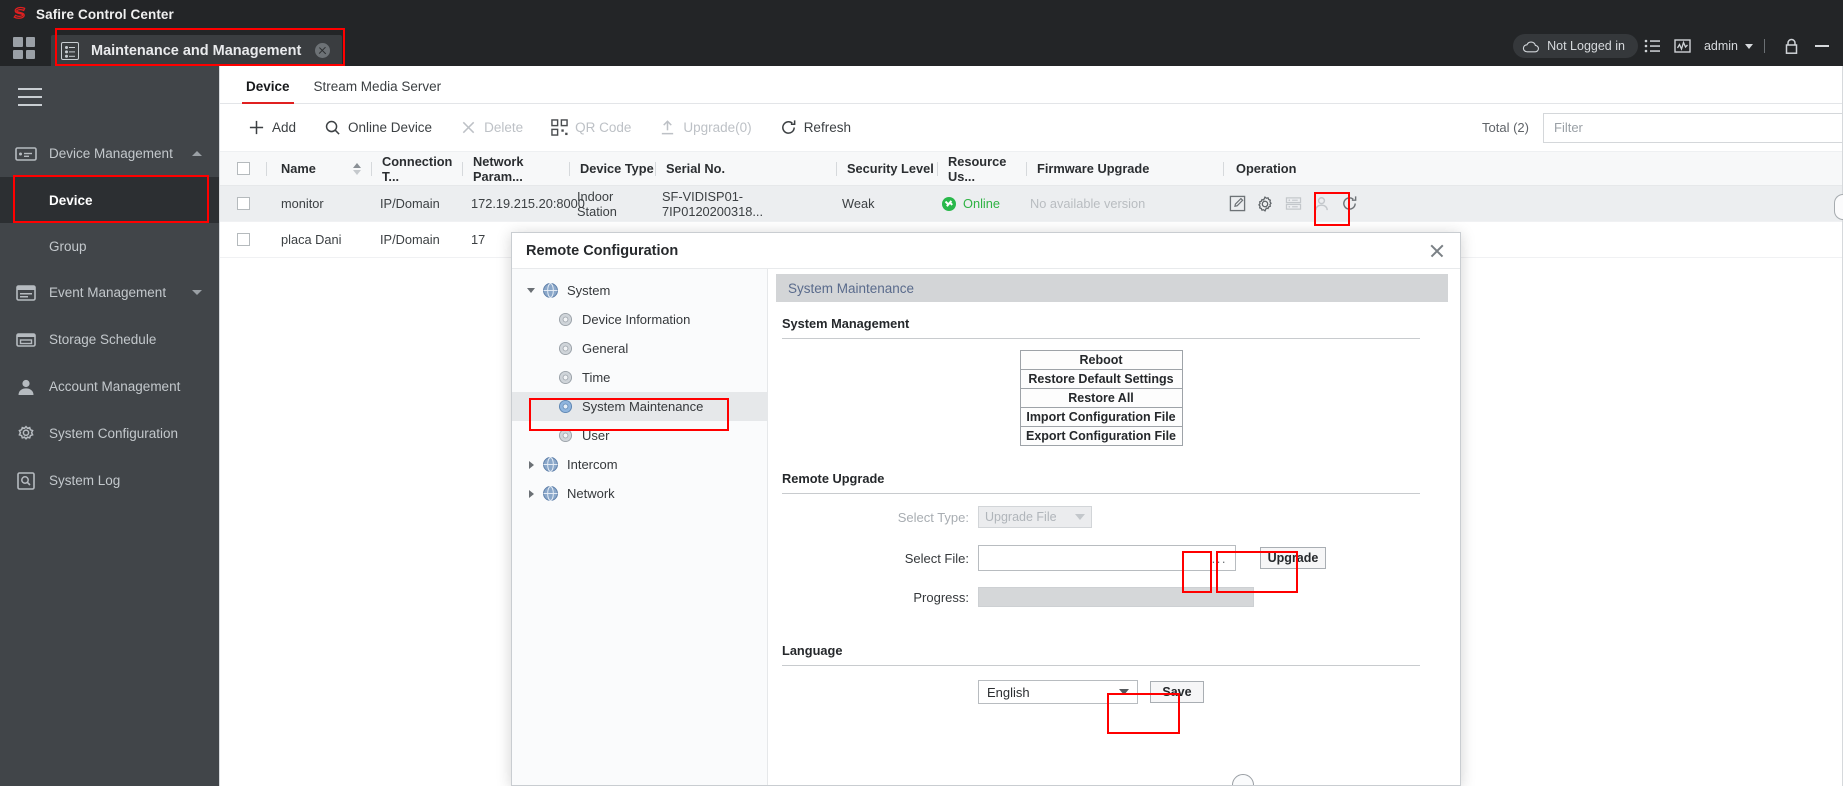 The image size is (1843, 786). What do you see at coordinates (1125, 168) in the screenshot?
I see `column-header-firmware-upgrade: Firmware Upgrade` at bounding box center [1125, 168].